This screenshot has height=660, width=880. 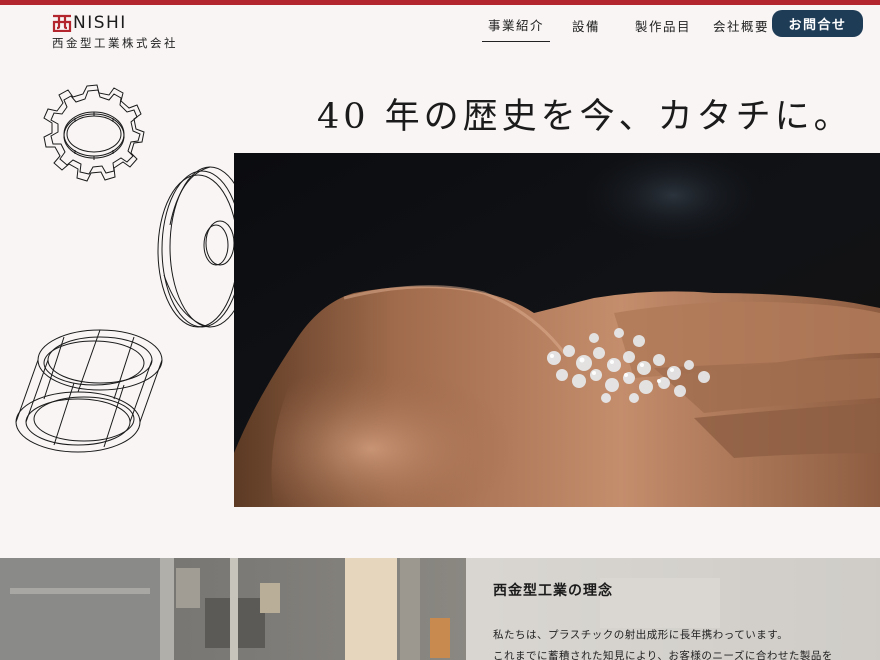 I want to click on philosophy-title: 西金型工業の理念, so click(x=553, y=591).